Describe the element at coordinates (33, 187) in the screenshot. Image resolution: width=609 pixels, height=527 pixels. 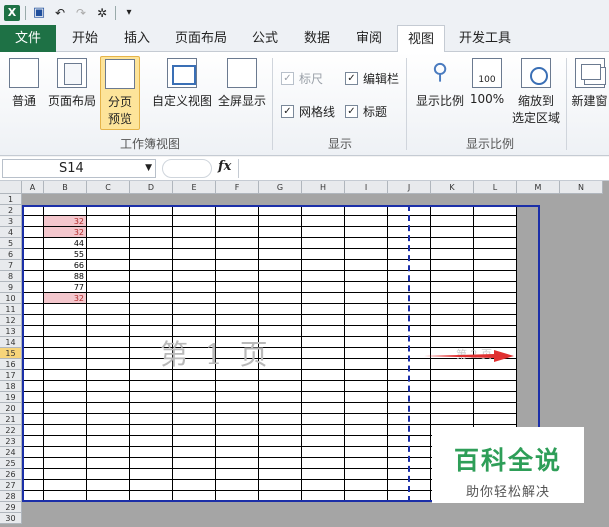
I see `column-header: A` at that location.